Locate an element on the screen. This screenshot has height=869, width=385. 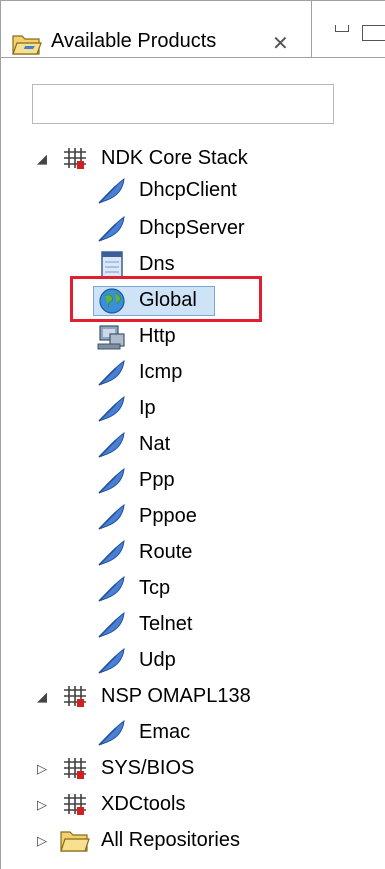
tree-item-label: Tcp is located at coordinates (155, 588).